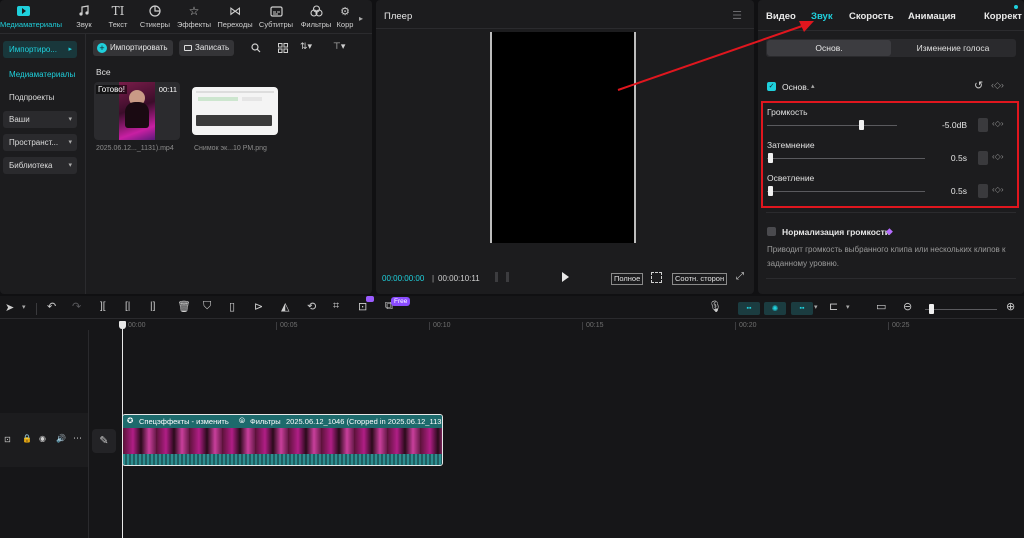  Describe the element at coordinates (88, 434) in the screenshot. I see `track-header-divider` at that location.